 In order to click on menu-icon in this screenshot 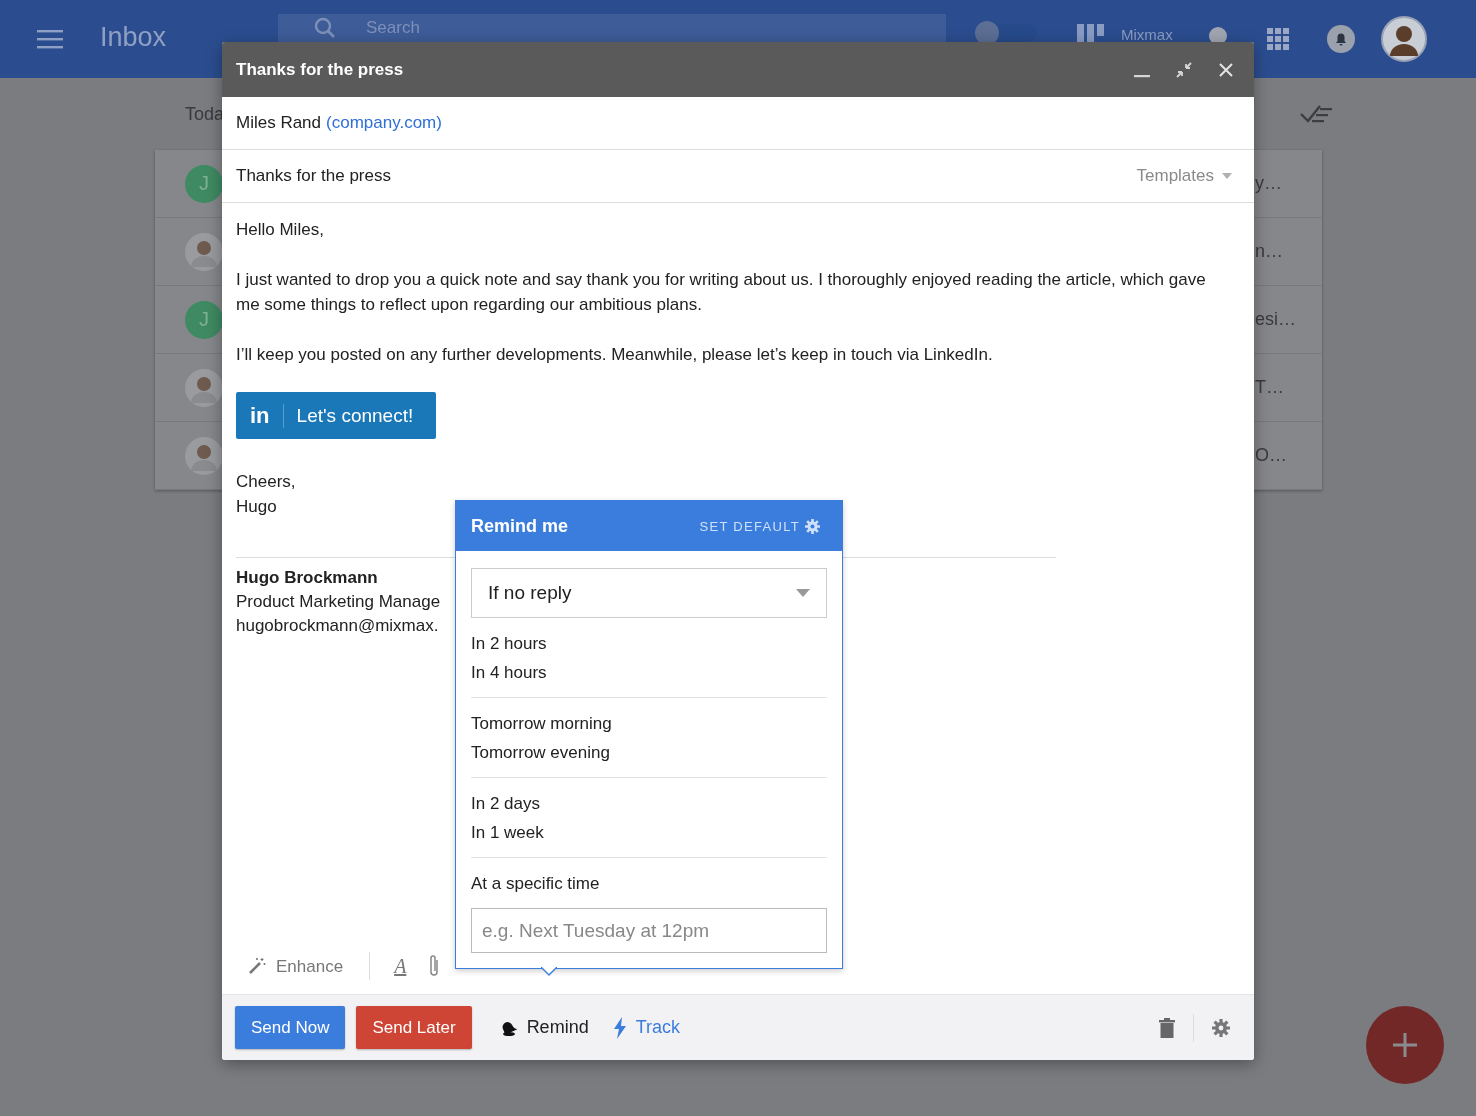, I will do `click(50, 39)`.